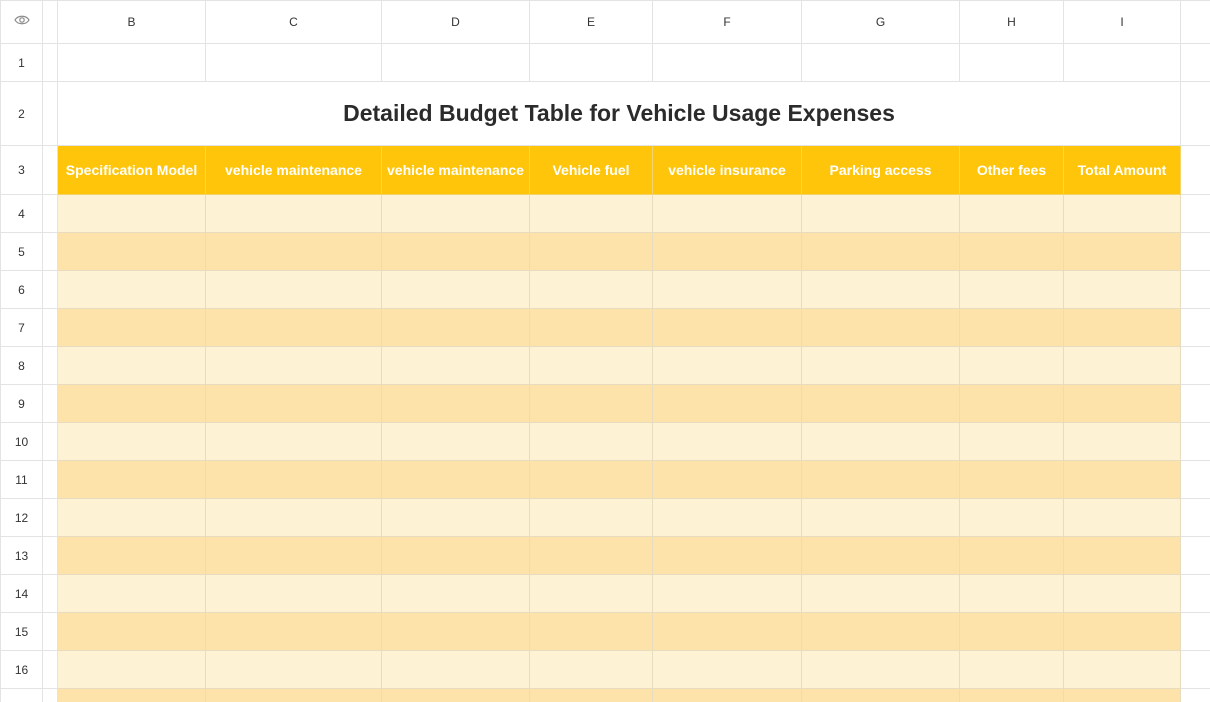 Image resolution: width=1210 pixels, height=702 pixels. Describe the element at coordinates (21, 365) in the screenshot. I see `row-header: 8` at that location.